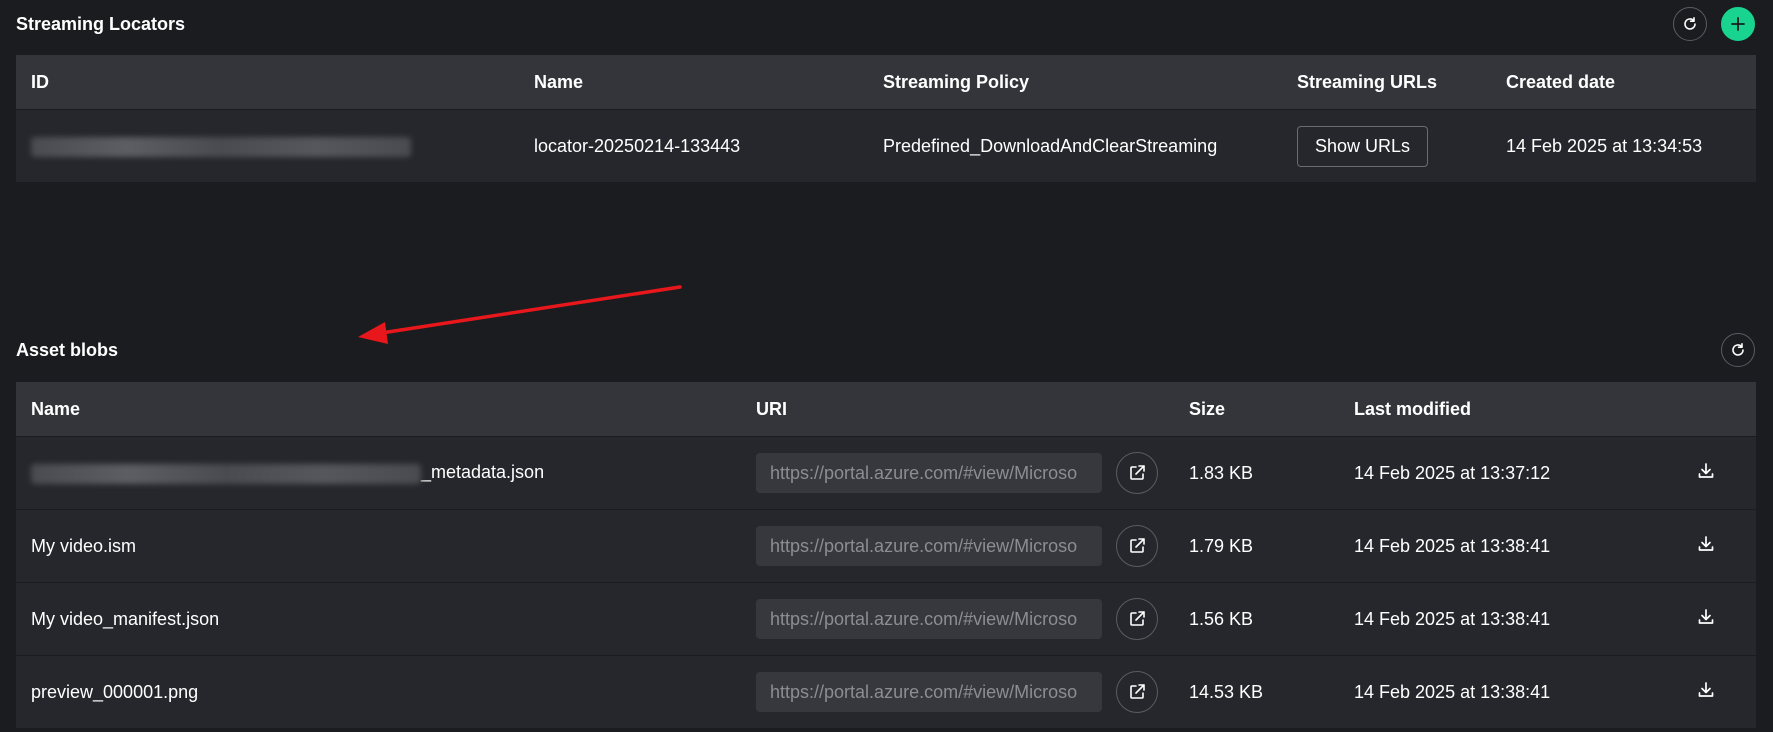 The image size is (1773, 732). What do you see at coordinates (1510, 409) in the screenshot?
I see `column-header-last-modified: Last modified` at bounding box center [1510, 409].